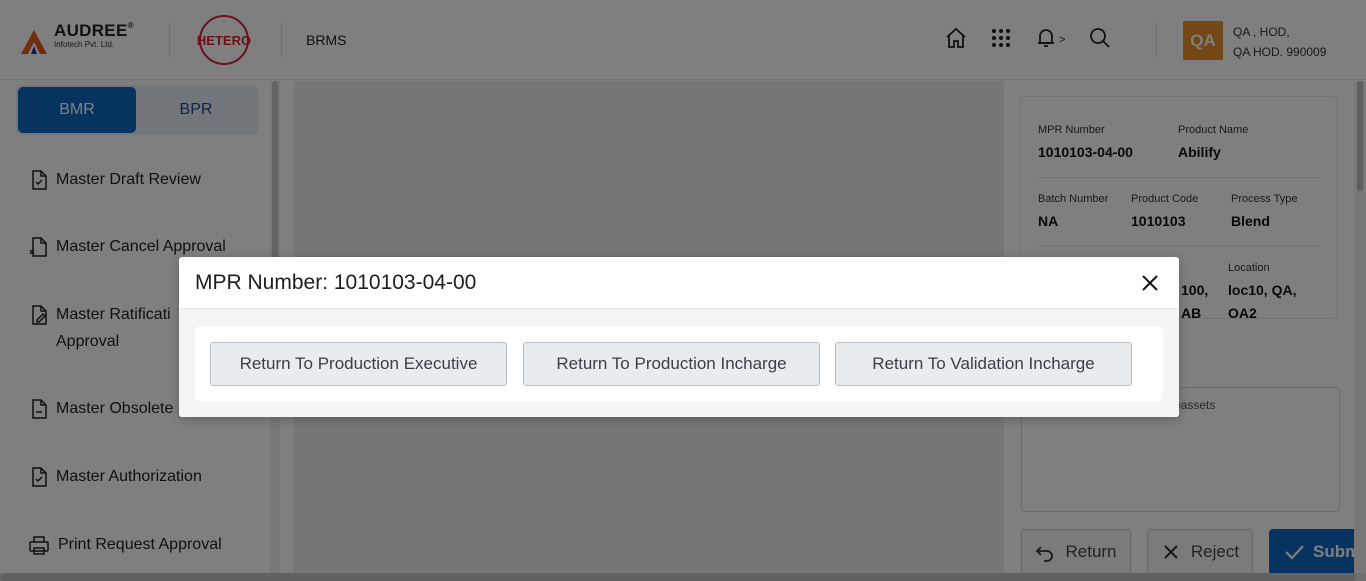  What do you see at coordinates (679, 283) in the screenshot?
I see `modal-header: MPR Number: 1010103-04-00` at bounding box center [679, 283].